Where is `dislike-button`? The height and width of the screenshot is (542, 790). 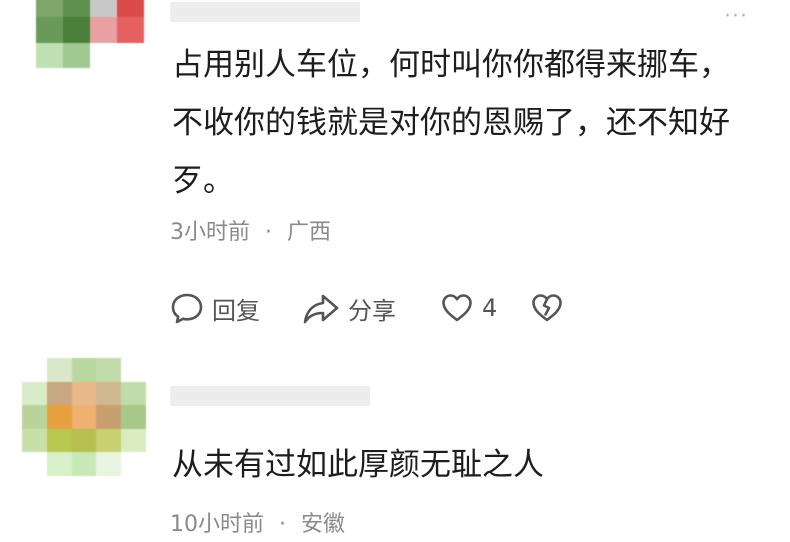
dislike-button is located at coordinates (547, 308).